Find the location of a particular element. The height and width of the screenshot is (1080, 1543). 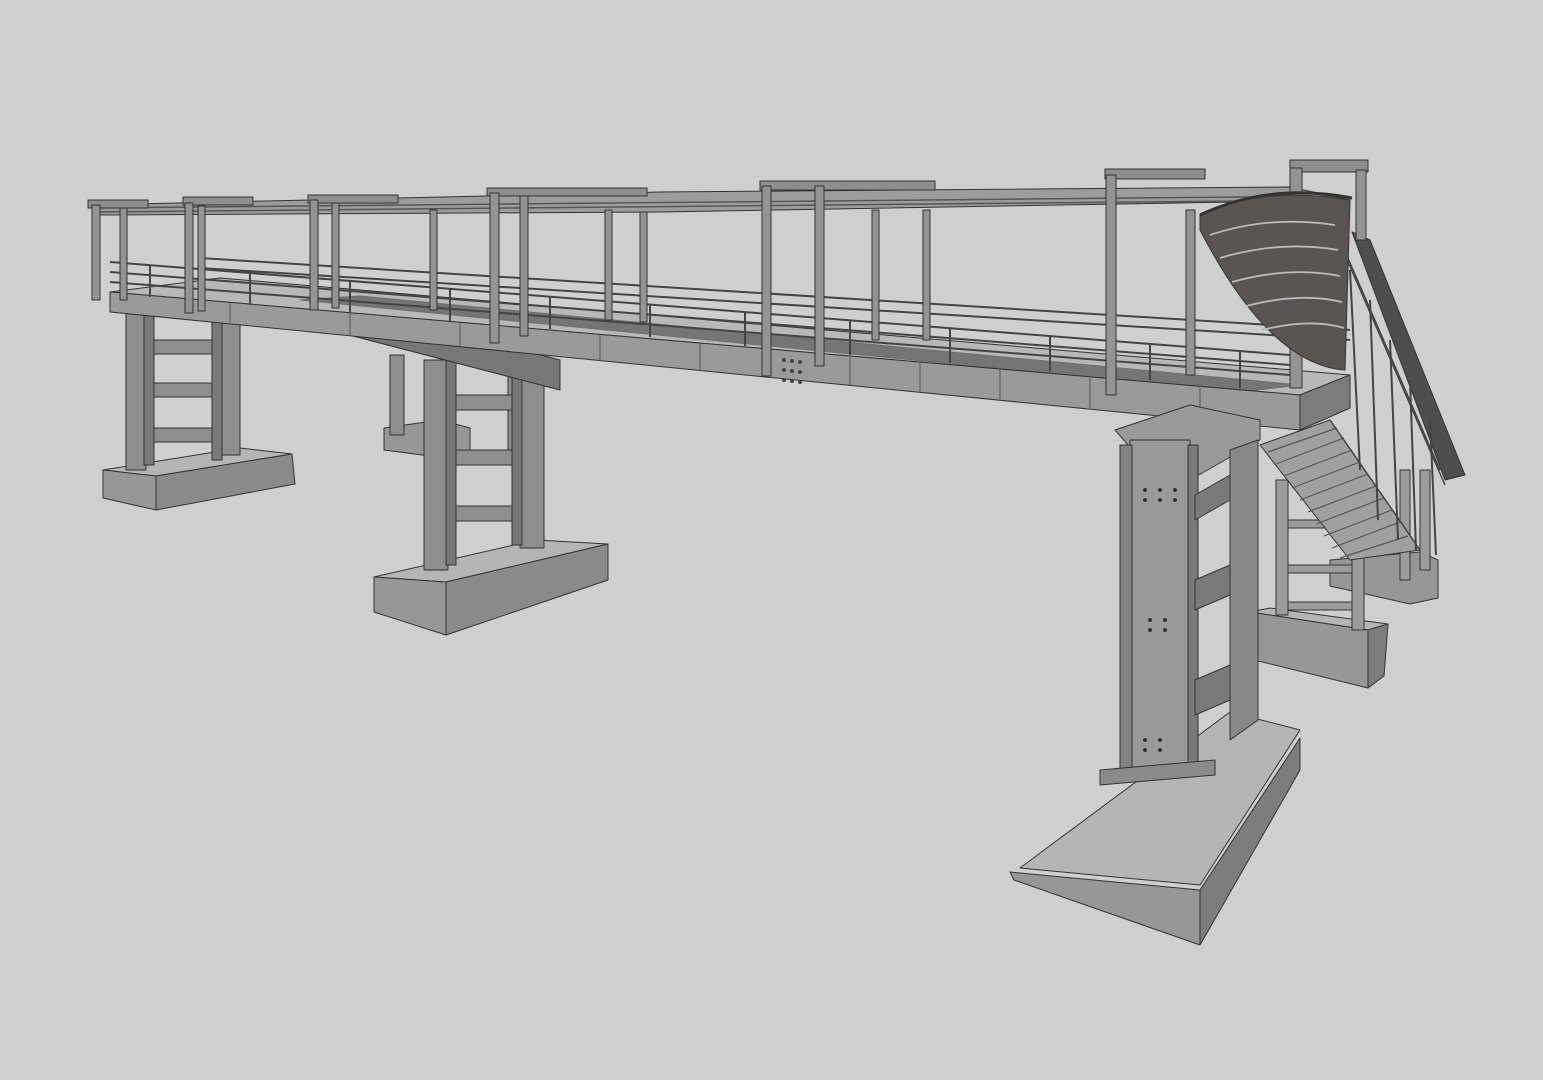

pier-left is located at coordinates (199, 405).